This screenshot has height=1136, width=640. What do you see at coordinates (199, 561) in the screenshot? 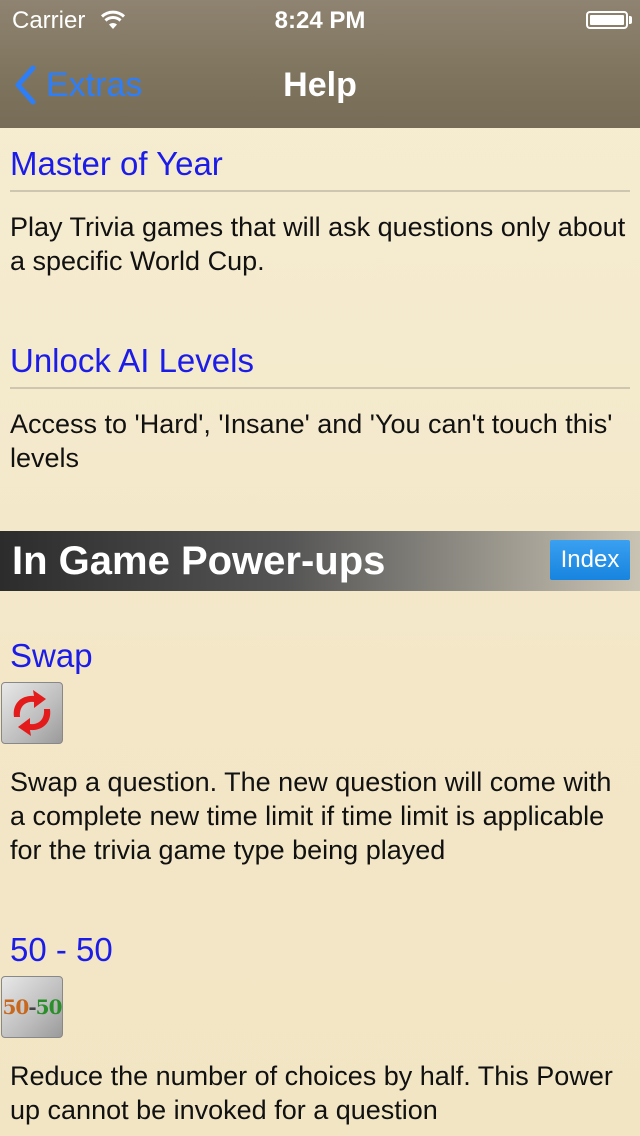
I see `section-title: In Game Power-ups` at bounding box center [199, 561].